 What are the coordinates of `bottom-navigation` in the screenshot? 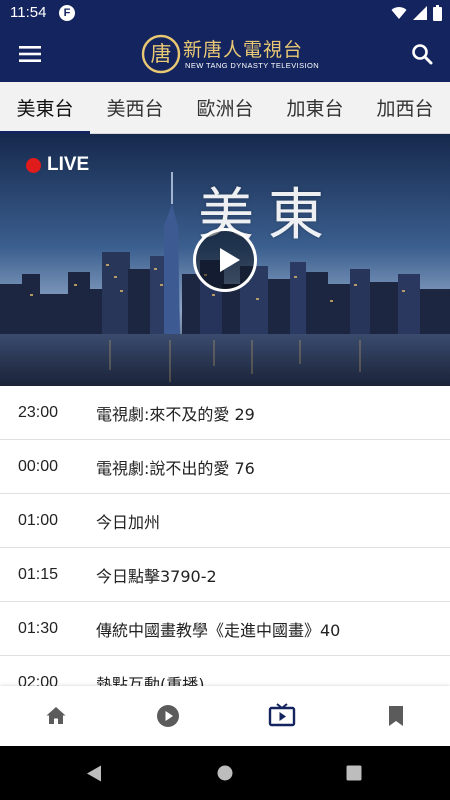 It's located at (225, 716).